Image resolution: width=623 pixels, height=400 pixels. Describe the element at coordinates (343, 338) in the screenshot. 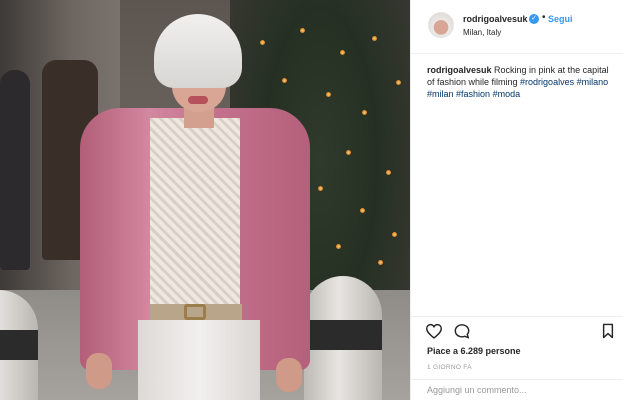

I see `bollard` at that location.